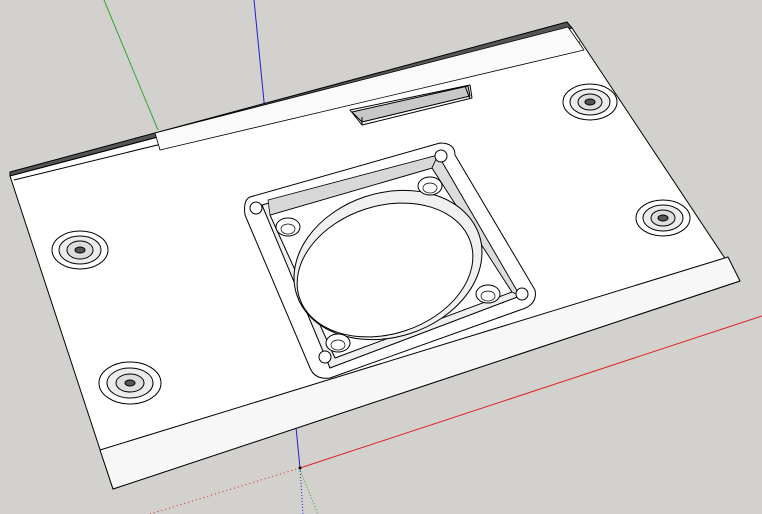  I want to click on red-axis-dotted, so click(225, 490).